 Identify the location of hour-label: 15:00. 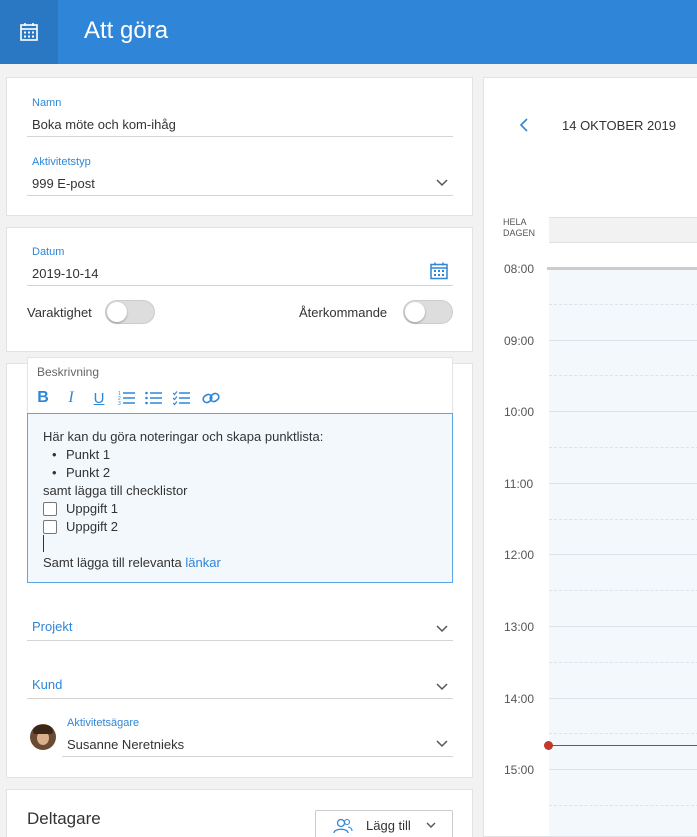
(519, 770).